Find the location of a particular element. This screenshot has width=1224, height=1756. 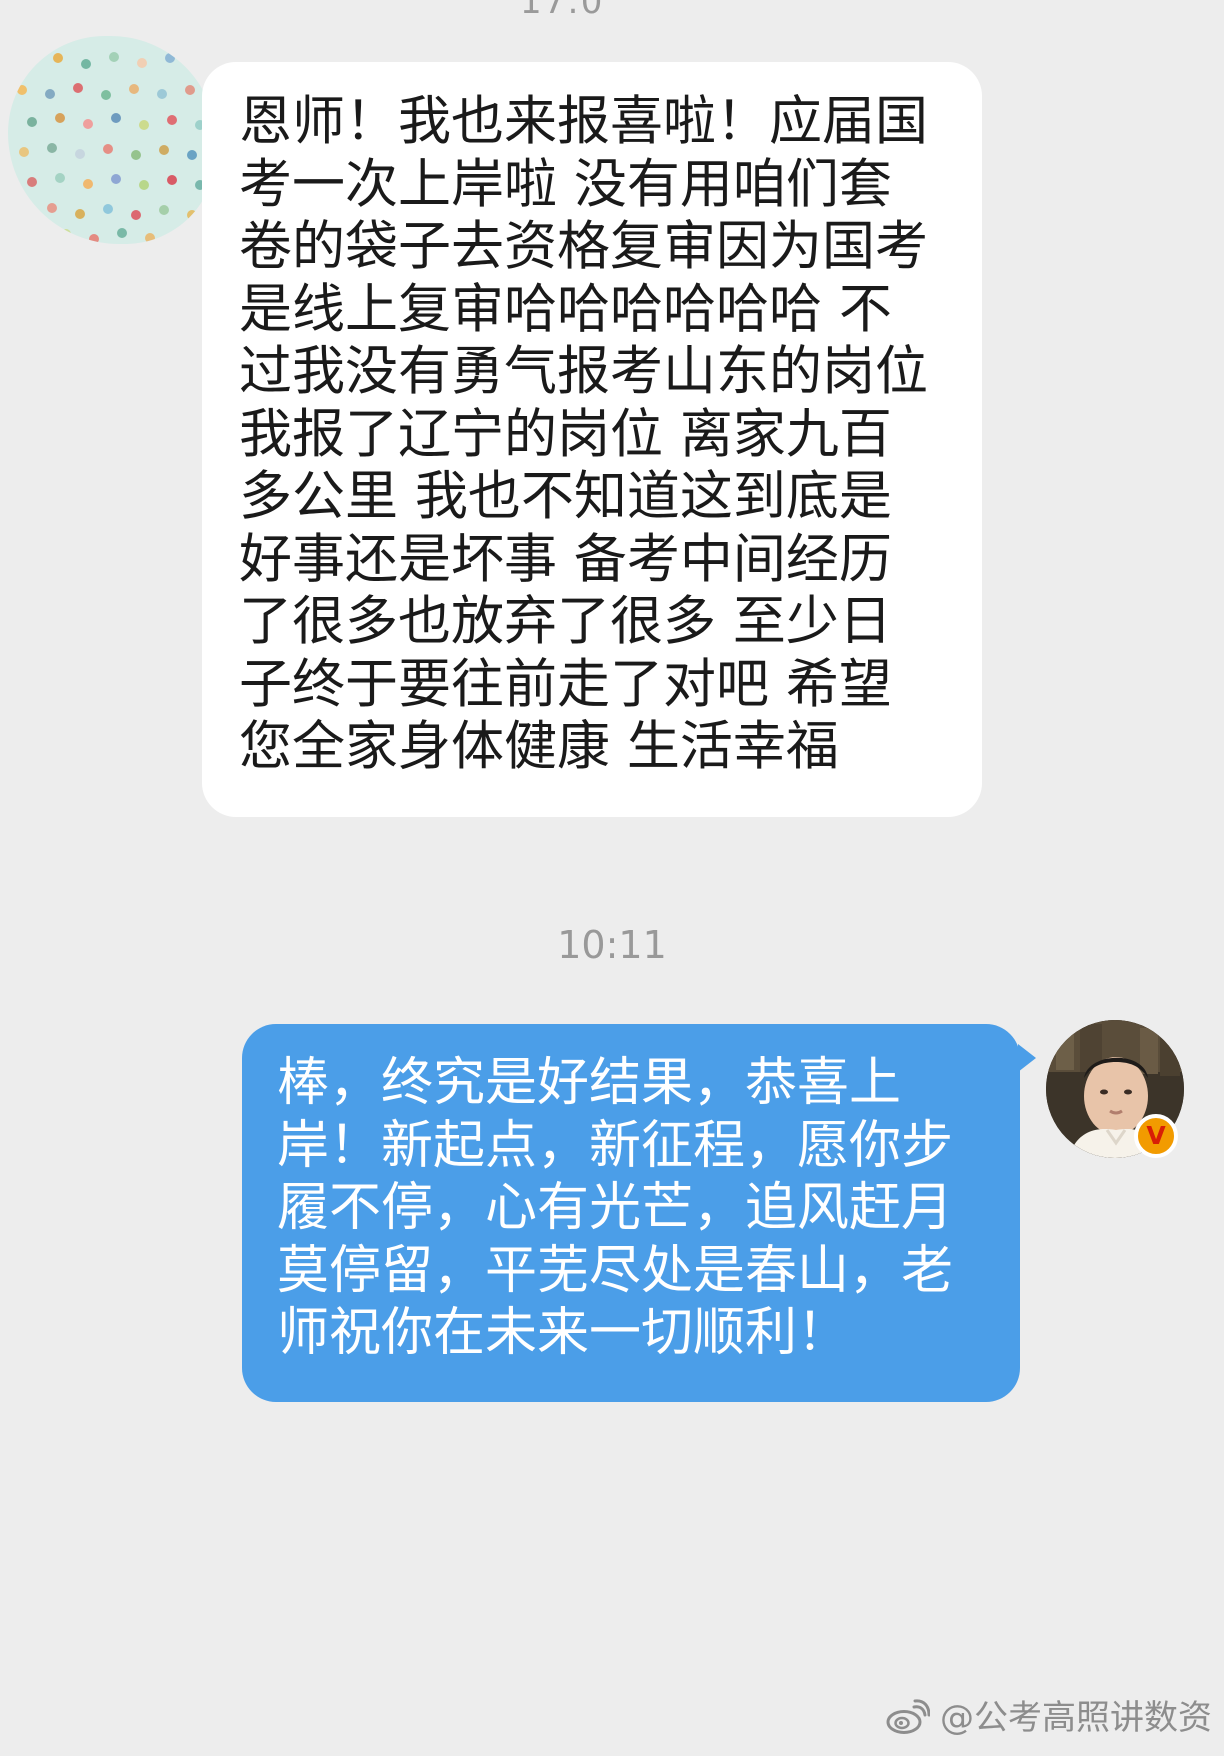

polka-dot-avatar-icon is located at coordinates (112, 140).